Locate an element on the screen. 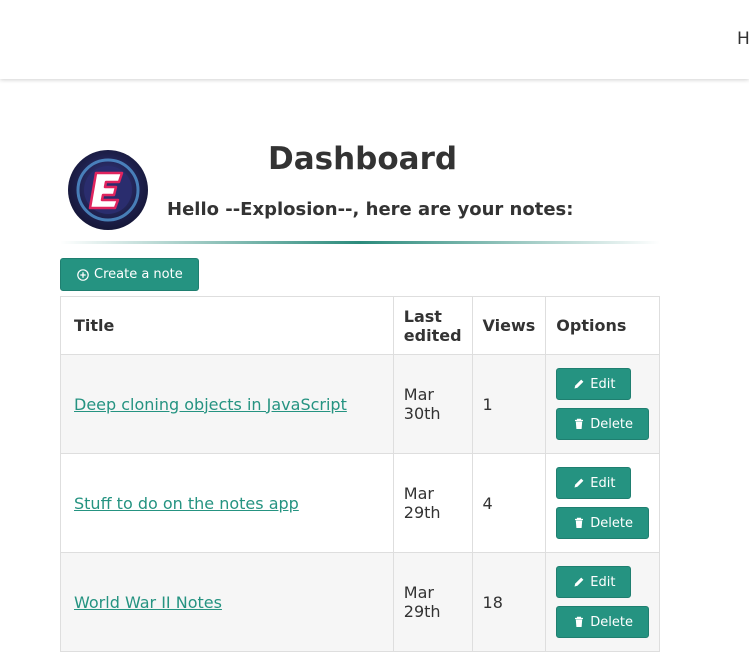 The width and height of the screenshot is (749, 652). column-header-last-edited: Last edited is located at coordinates (432, 325).